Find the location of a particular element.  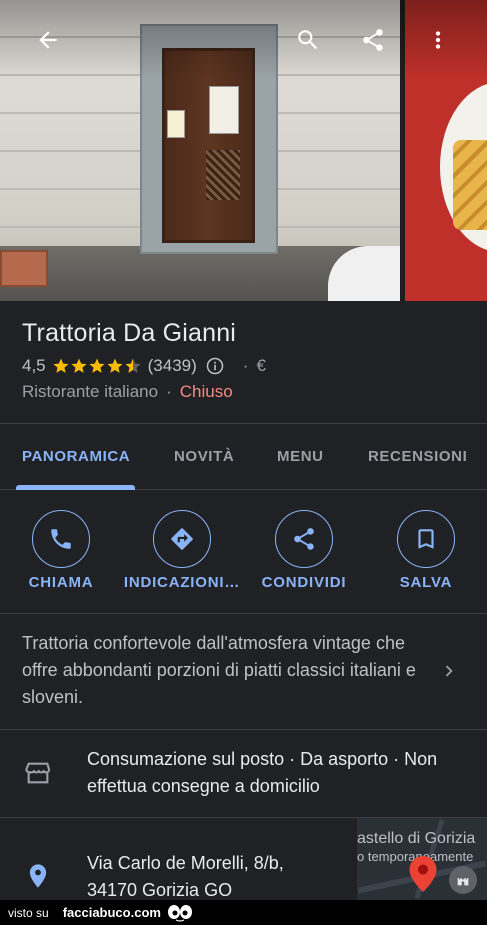

review-count: (3439) is located at coordinates (172, 366).